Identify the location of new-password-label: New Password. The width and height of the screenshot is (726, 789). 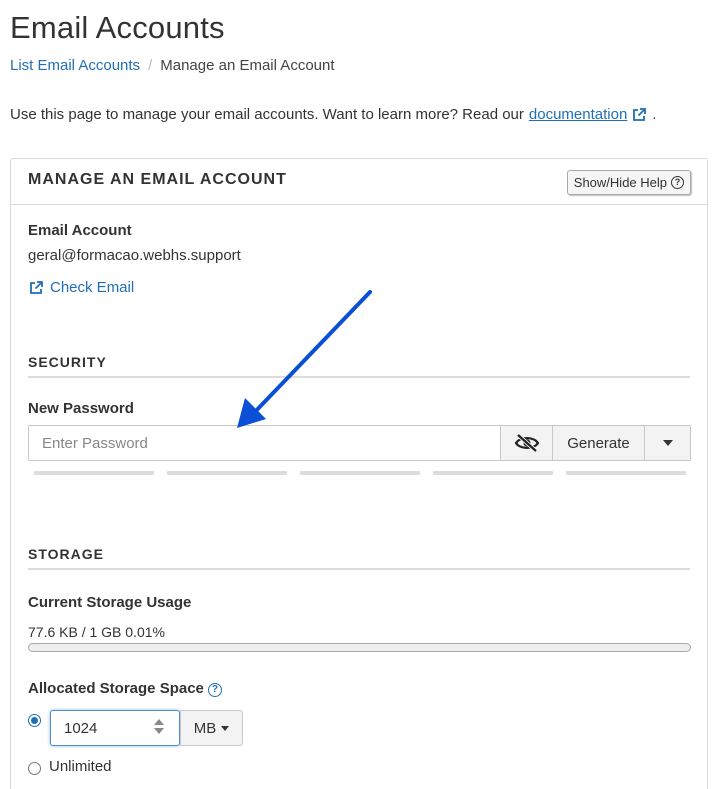
(81, 408).